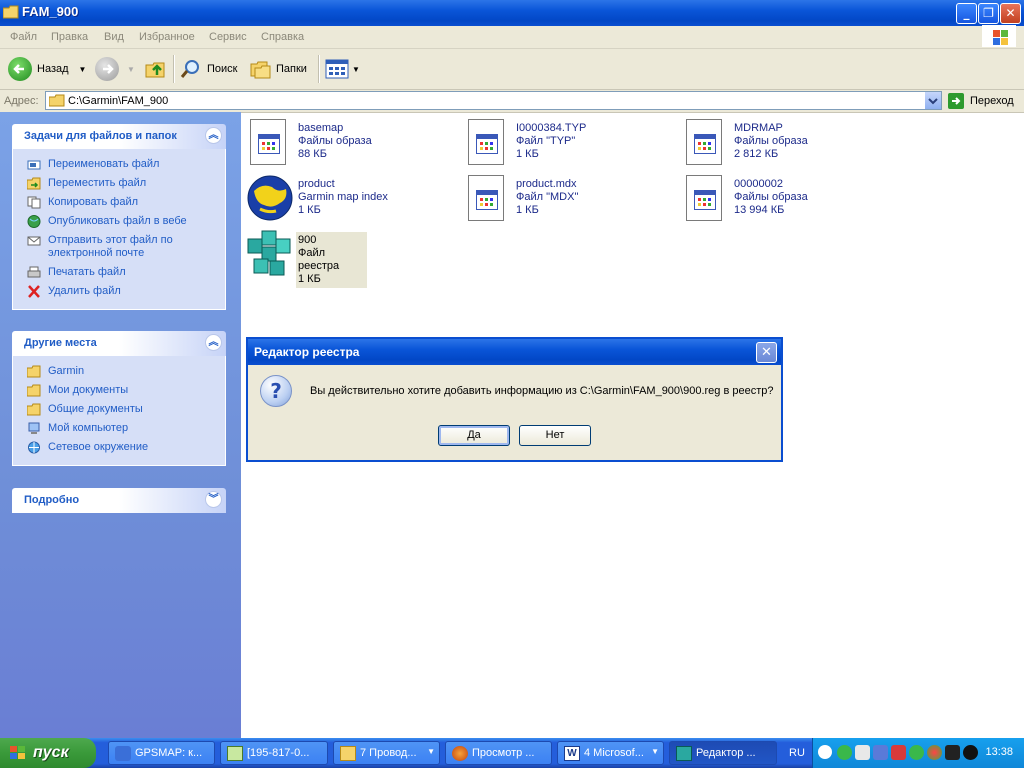 The image size is (1024, 768). Describe the element at coordinates (34, 241) in the screenshot. I see `email-icon` at that location.